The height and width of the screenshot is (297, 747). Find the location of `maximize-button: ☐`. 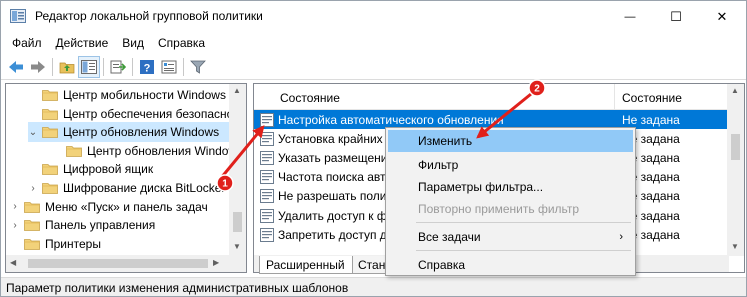

maximize-button: ☐ is located at coordinates (676, 16).